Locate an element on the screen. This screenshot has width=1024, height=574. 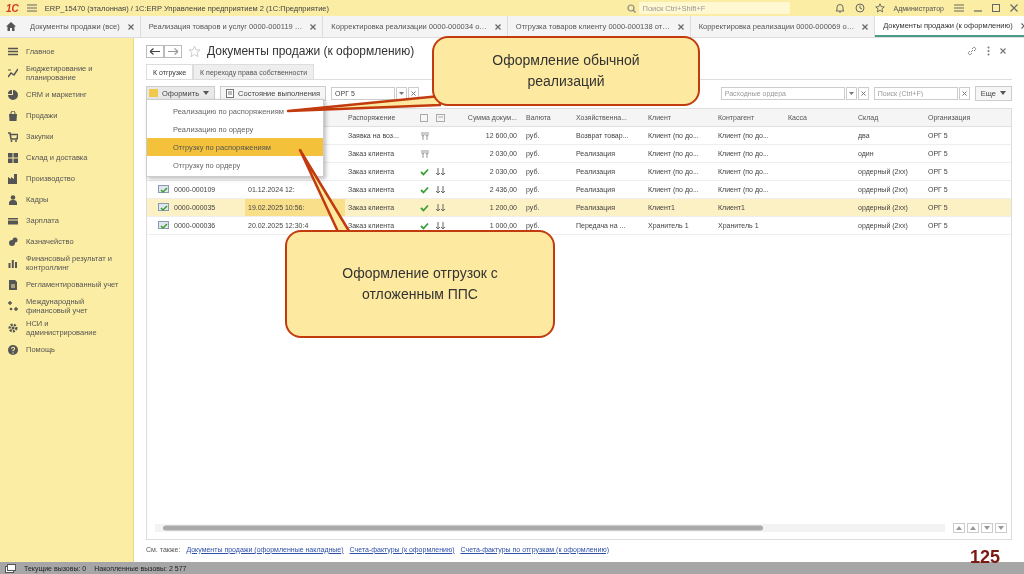
gear-icon is located at coordinates (13, 328).